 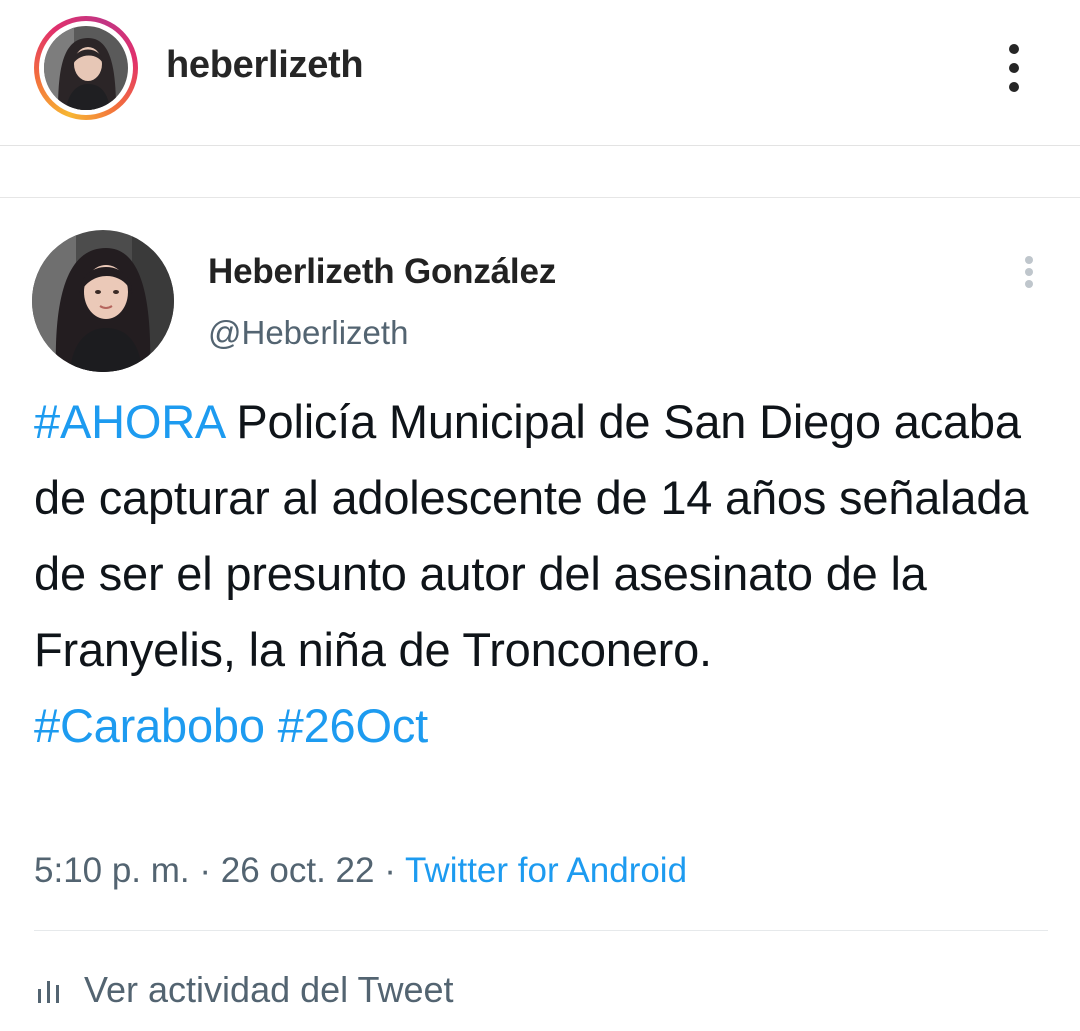 I want to click on tweet-display-name: Heberlizeth González, so click(x=382, y=272).